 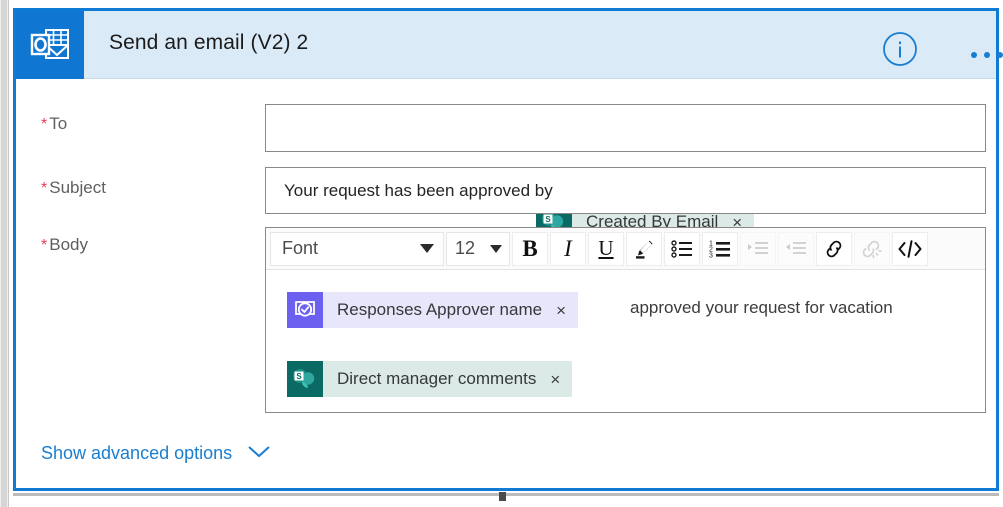 I want to click on sharepoint-icon: S, so click(x=305, y=379).